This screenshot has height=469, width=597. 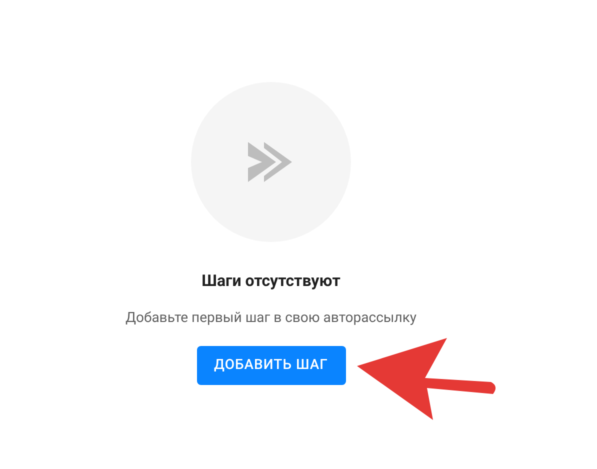 What do you see at coordinates (271, 281) in the screenshot?
I see `empty-title: Шаги отсутствуют` at bounding box center [271, 281].